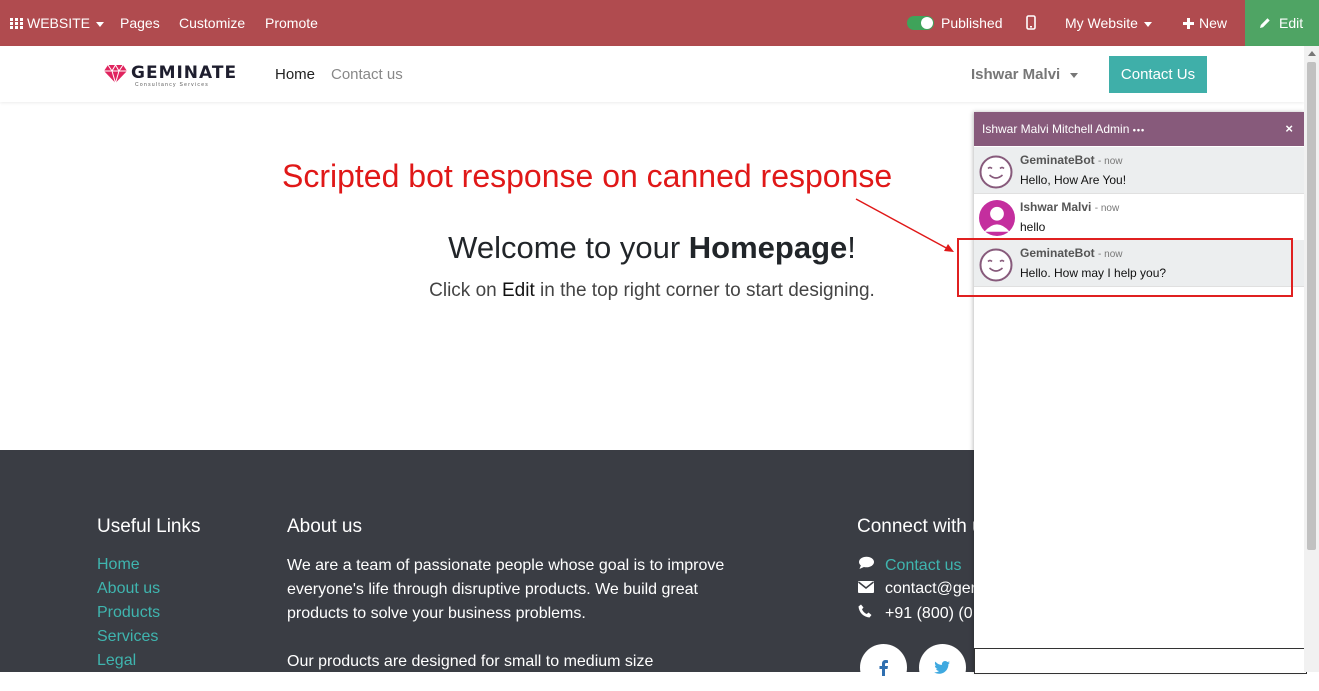 This screenshot has width=1319, height=691. I want to click on subtext-prefix: Click on, so click(465, 290).